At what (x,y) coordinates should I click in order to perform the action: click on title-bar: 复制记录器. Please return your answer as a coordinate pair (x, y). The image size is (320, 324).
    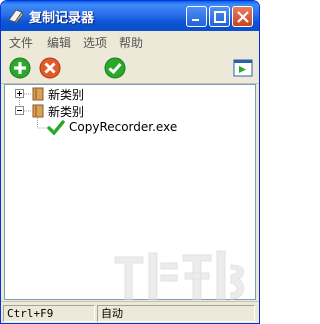
    Looking at the image, I should click on (130, 16).